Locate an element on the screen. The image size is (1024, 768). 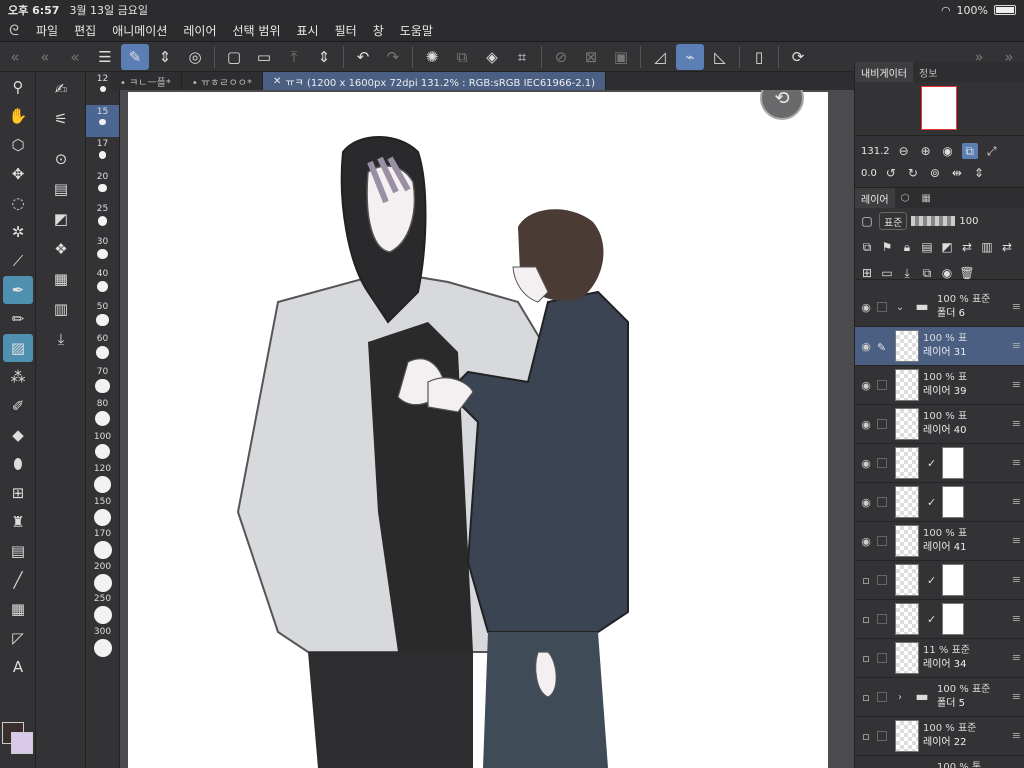
menu-help: 도움말 is located at coordinates (416, 30).